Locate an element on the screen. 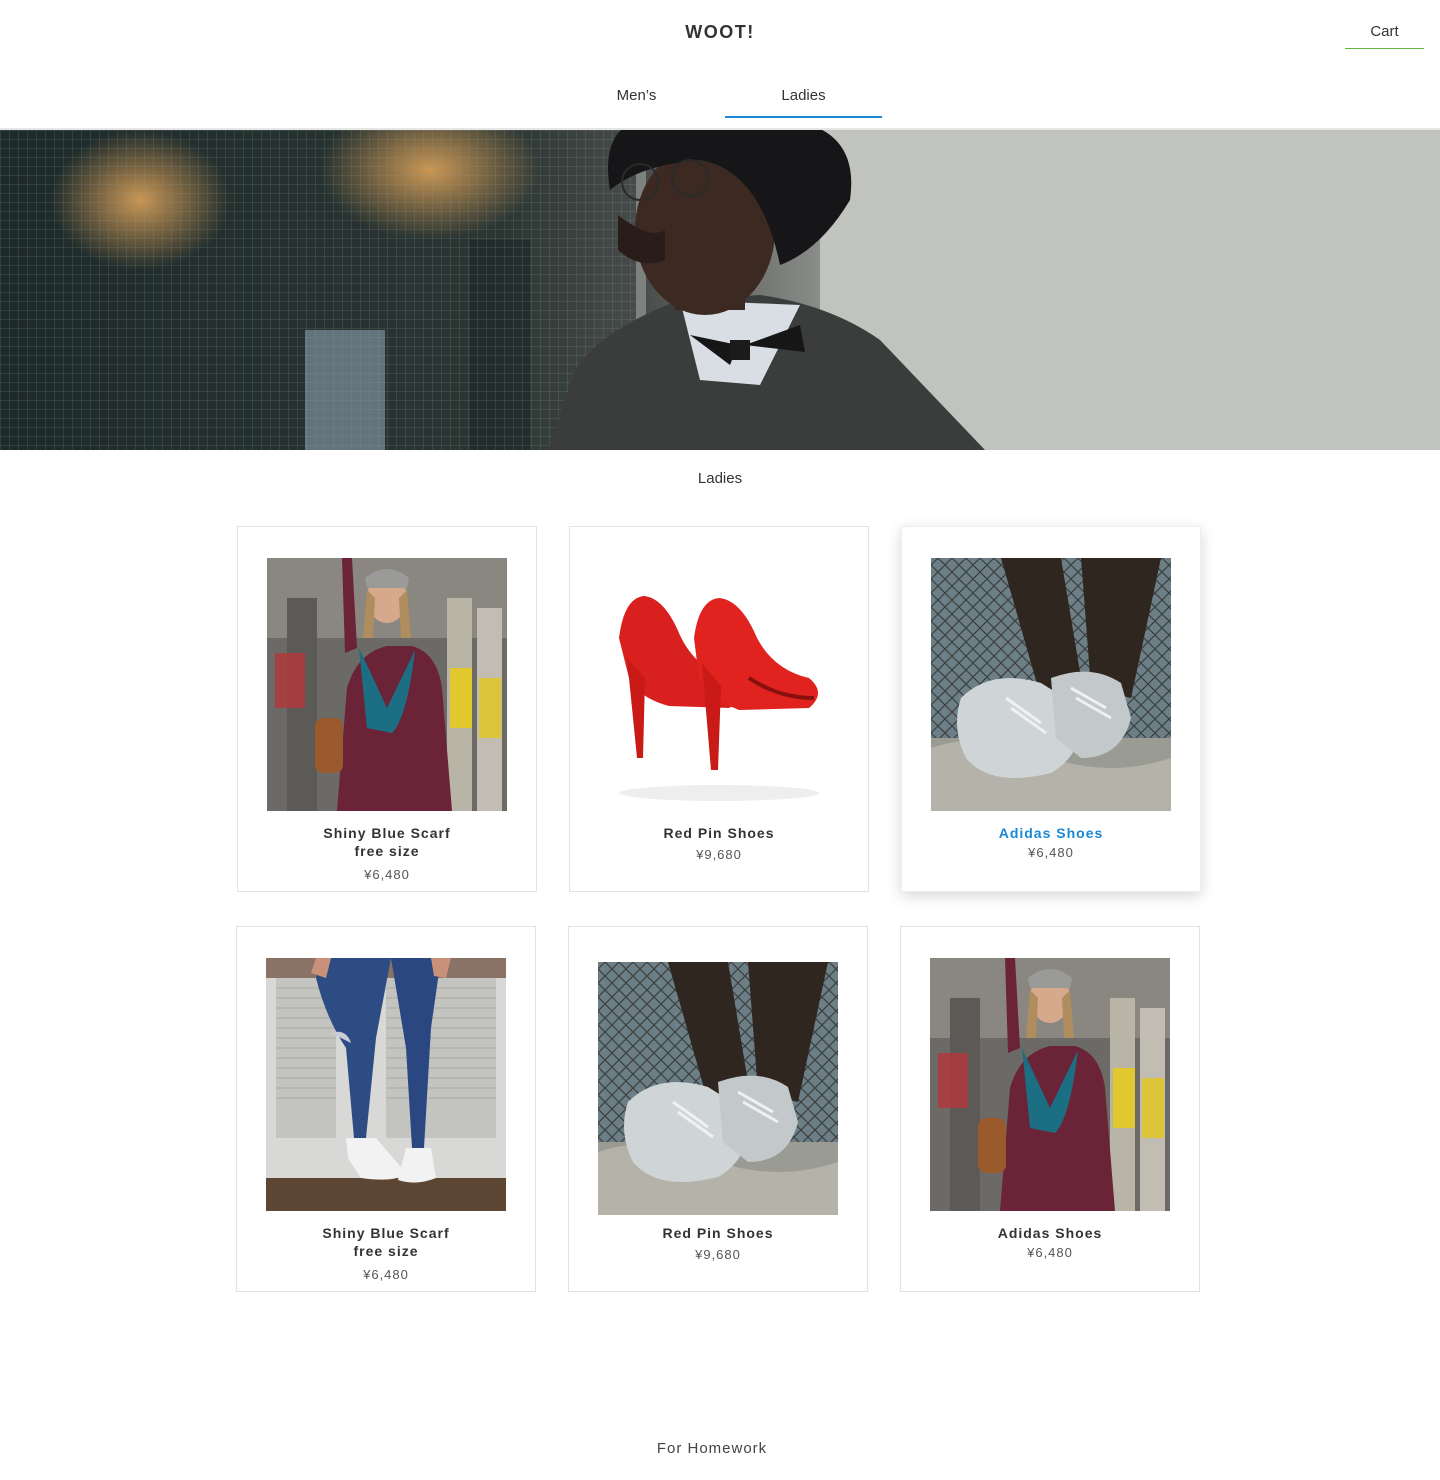 This screenshot has height=1480, width=1440. cart-link: Cart is located at coordinates (1384, 34).